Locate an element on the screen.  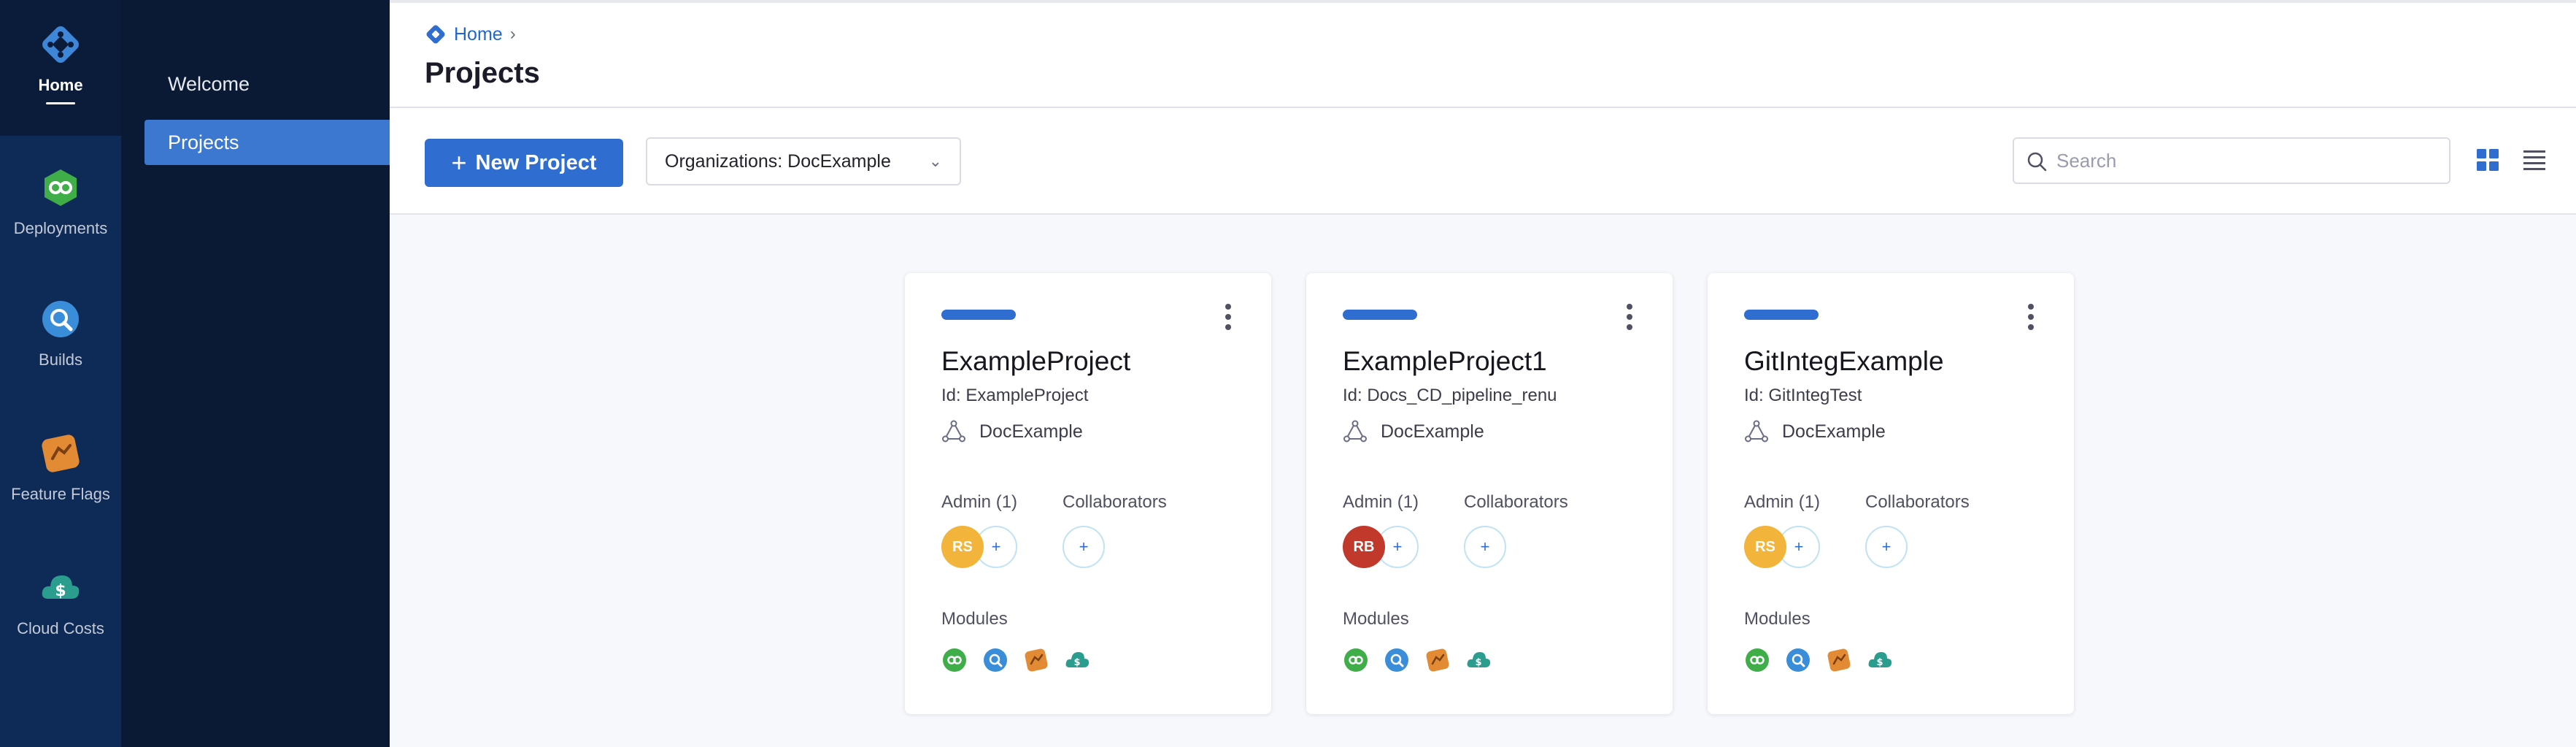
subnav-item-welcome: Welcome is located at coordinates (267, 84).